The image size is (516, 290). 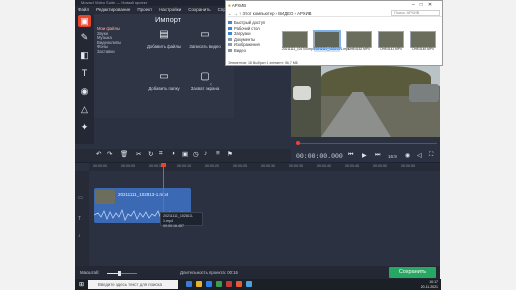 I want to click on music-track-icon: ♪, so click(x=79, y=236).